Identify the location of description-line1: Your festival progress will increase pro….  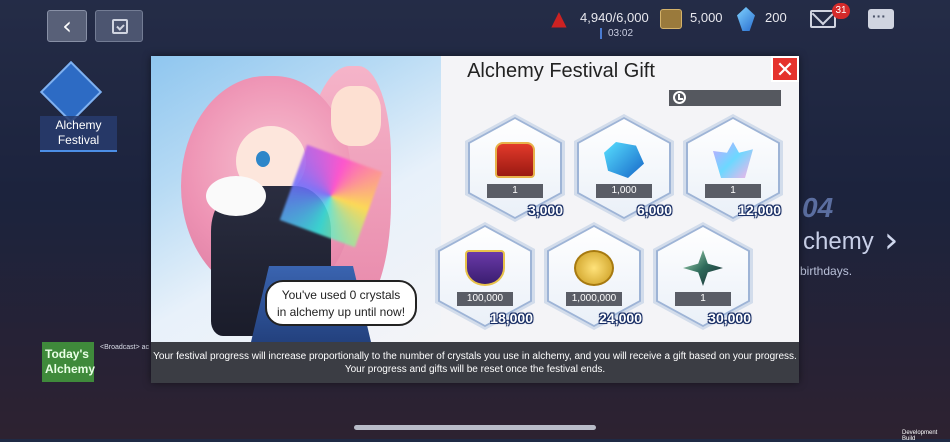
(475, 356).